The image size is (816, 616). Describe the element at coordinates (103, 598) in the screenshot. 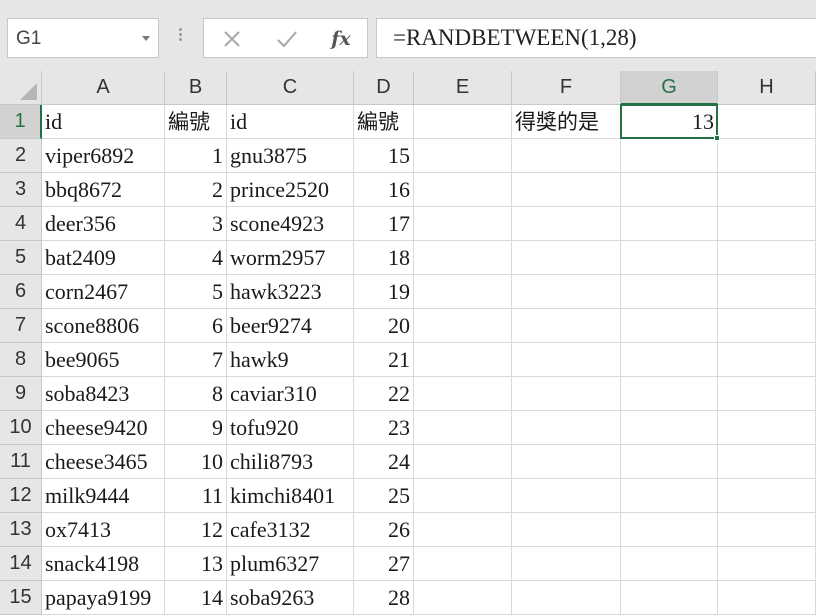

I see `cell-a15: papaya9199` at that location.